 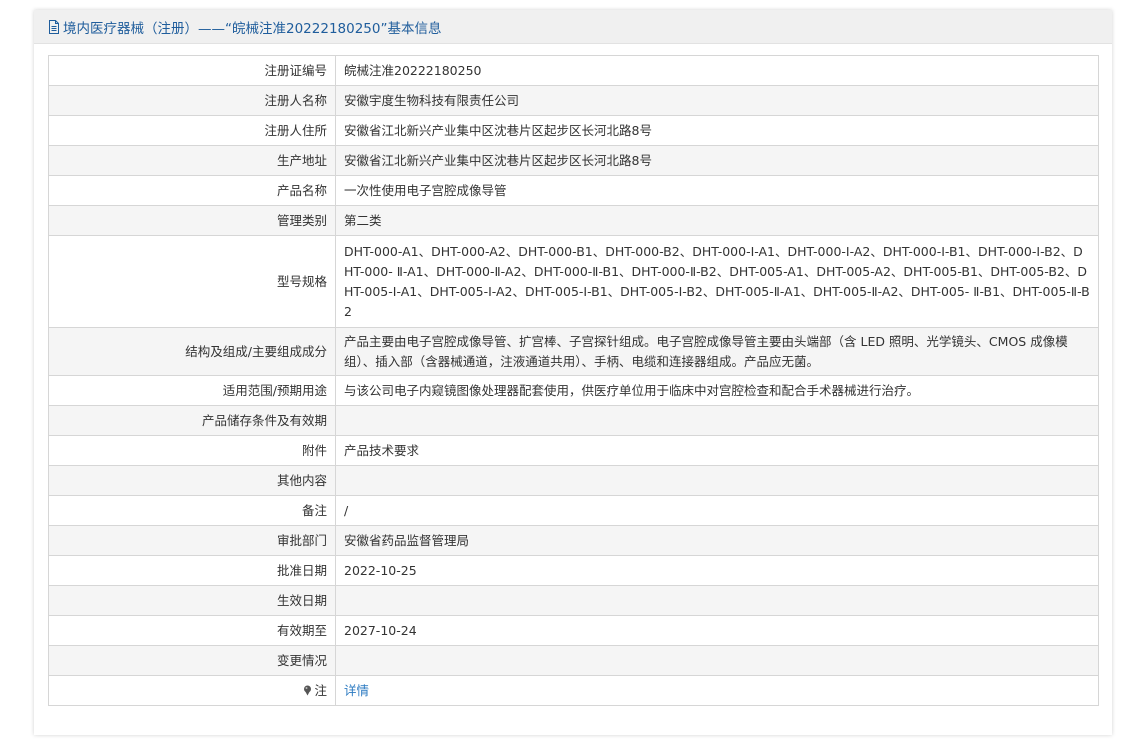 I want to click on row-value: 皖械注准20222180250, so click(x=717, y=70).